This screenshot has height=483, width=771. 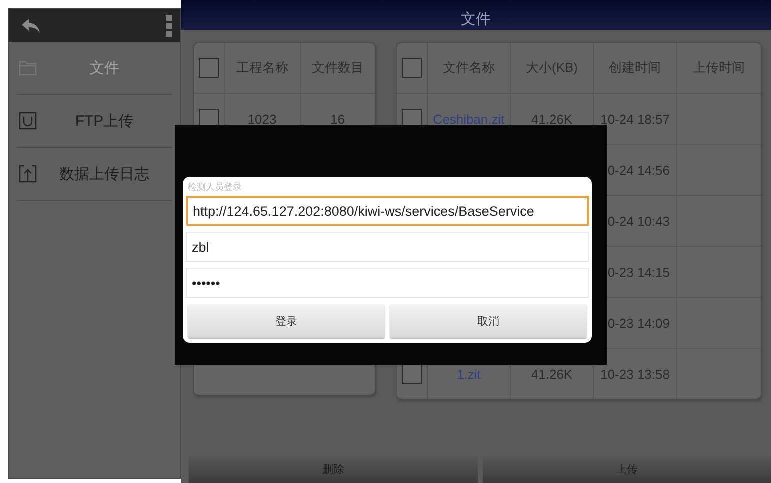 What do you see at coordinates (28, 68) in the screenshot?
I see `folder-icon` at bounding box center [28, 68].